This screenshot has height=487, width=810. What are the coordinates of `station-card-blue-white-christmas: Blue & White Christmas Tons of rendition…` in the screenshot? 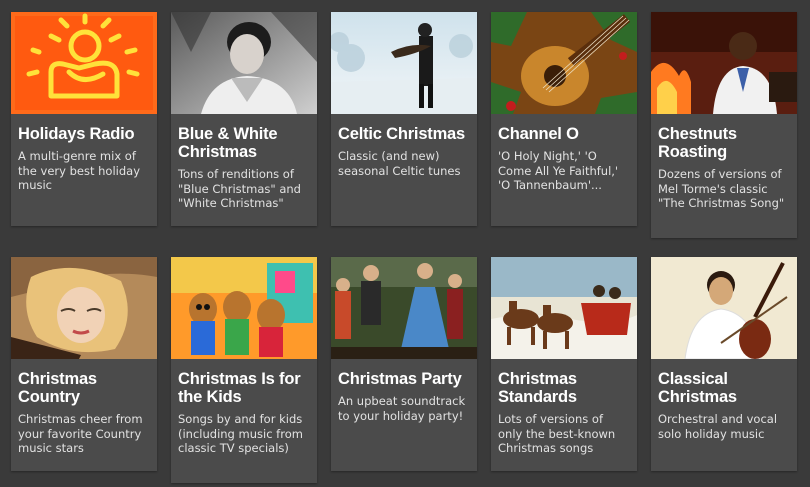 It's located at (244, 119).